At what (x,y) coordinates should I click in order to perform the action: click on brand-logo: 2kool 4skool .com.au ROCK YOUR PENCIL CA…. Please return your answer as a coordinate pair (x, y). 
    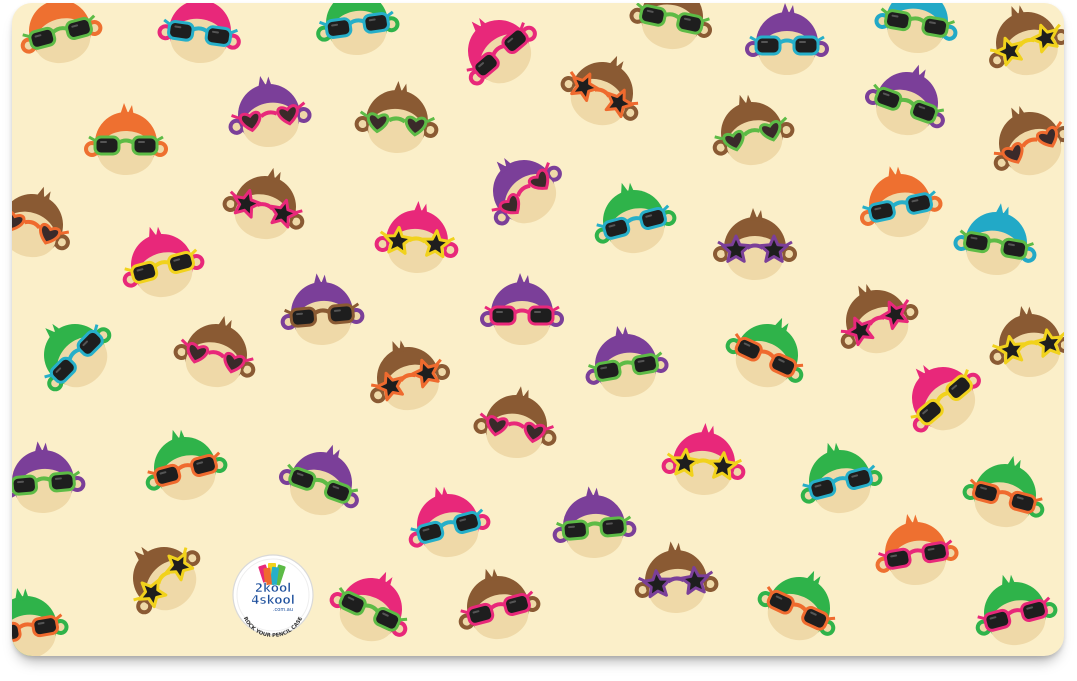
    Looking at the image, I should click on (273, 595).